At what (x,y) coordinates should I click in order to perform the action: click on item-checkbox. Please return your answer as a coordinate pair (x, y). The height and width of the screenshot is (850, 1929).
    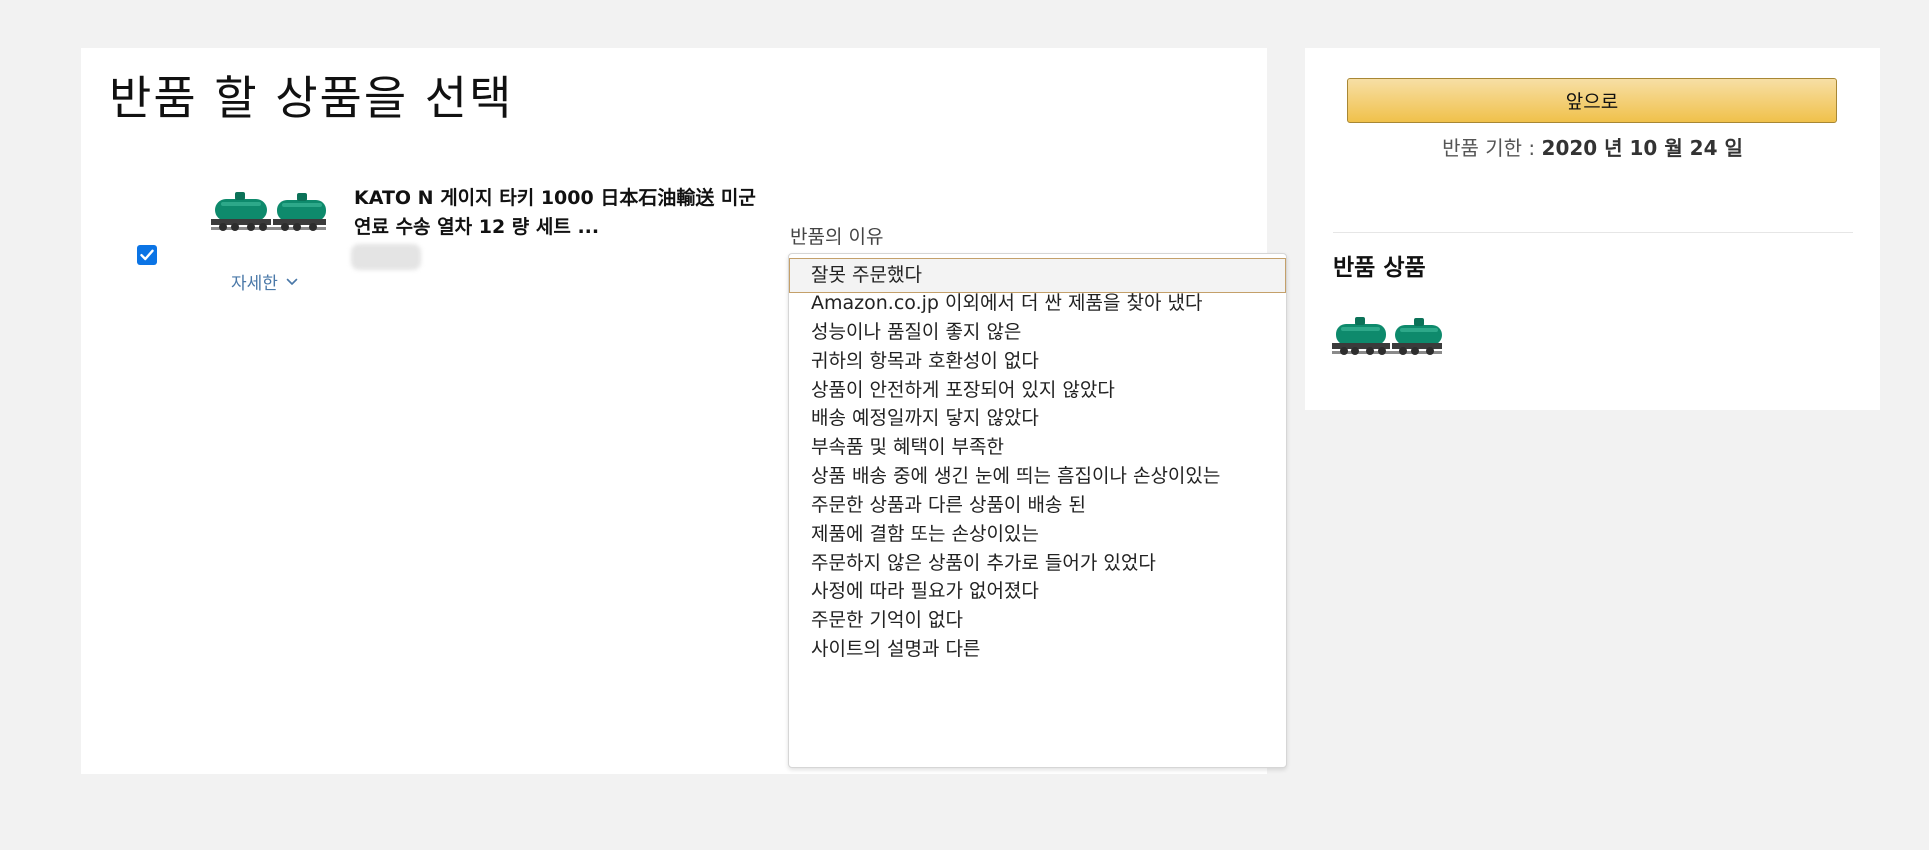
    Looking at the image, I should click on (147, 255).